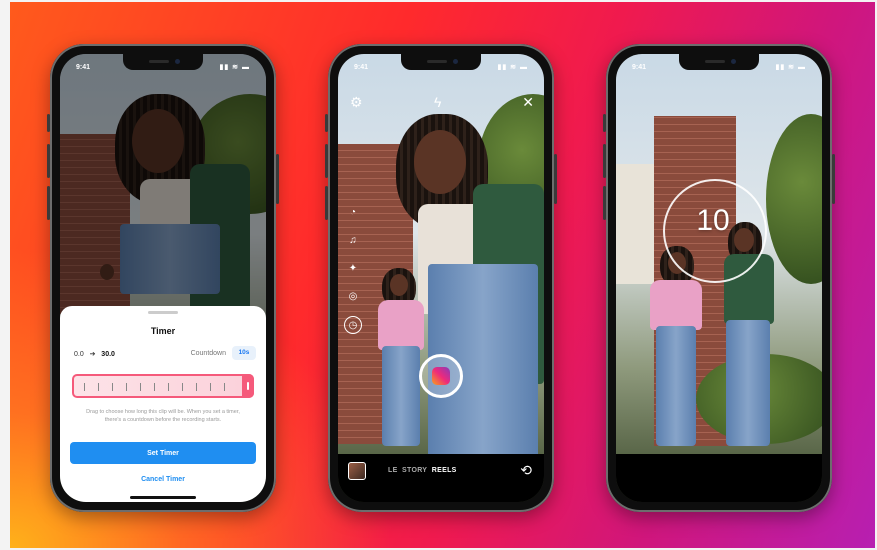 This screenshot has height=550, width=877. Describe the element at coordinates (248, 386) in the screenshot. I see `scrubber-handle` at that location.